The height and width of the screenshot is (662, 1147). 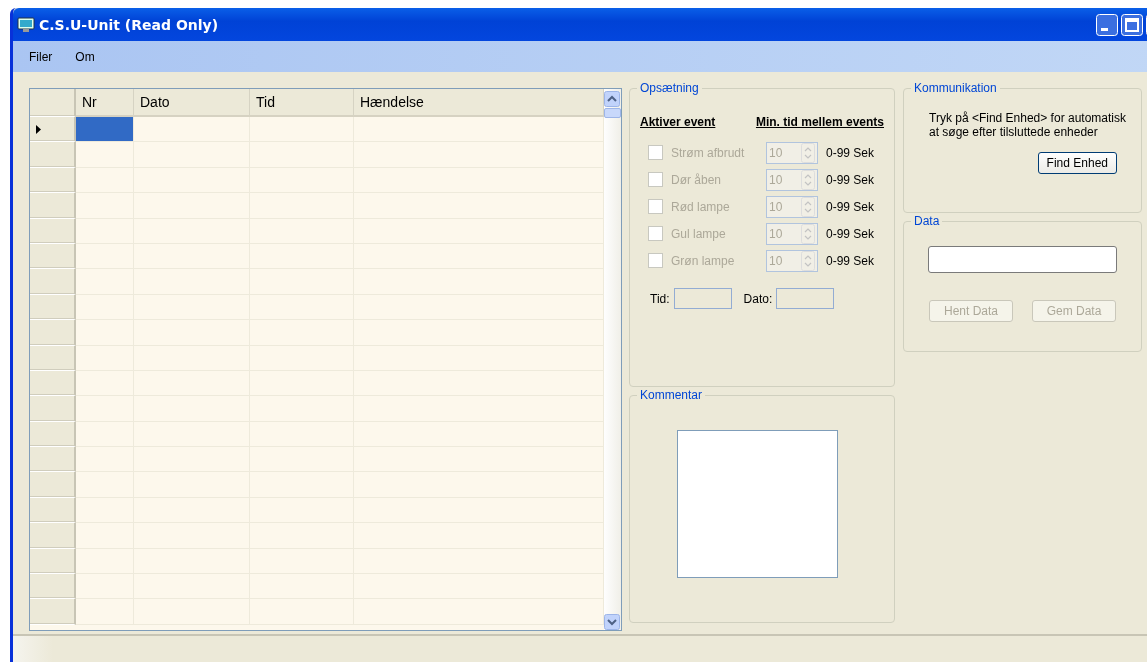 I want to click on field-label: Tid:, so click(x=660, y=298).